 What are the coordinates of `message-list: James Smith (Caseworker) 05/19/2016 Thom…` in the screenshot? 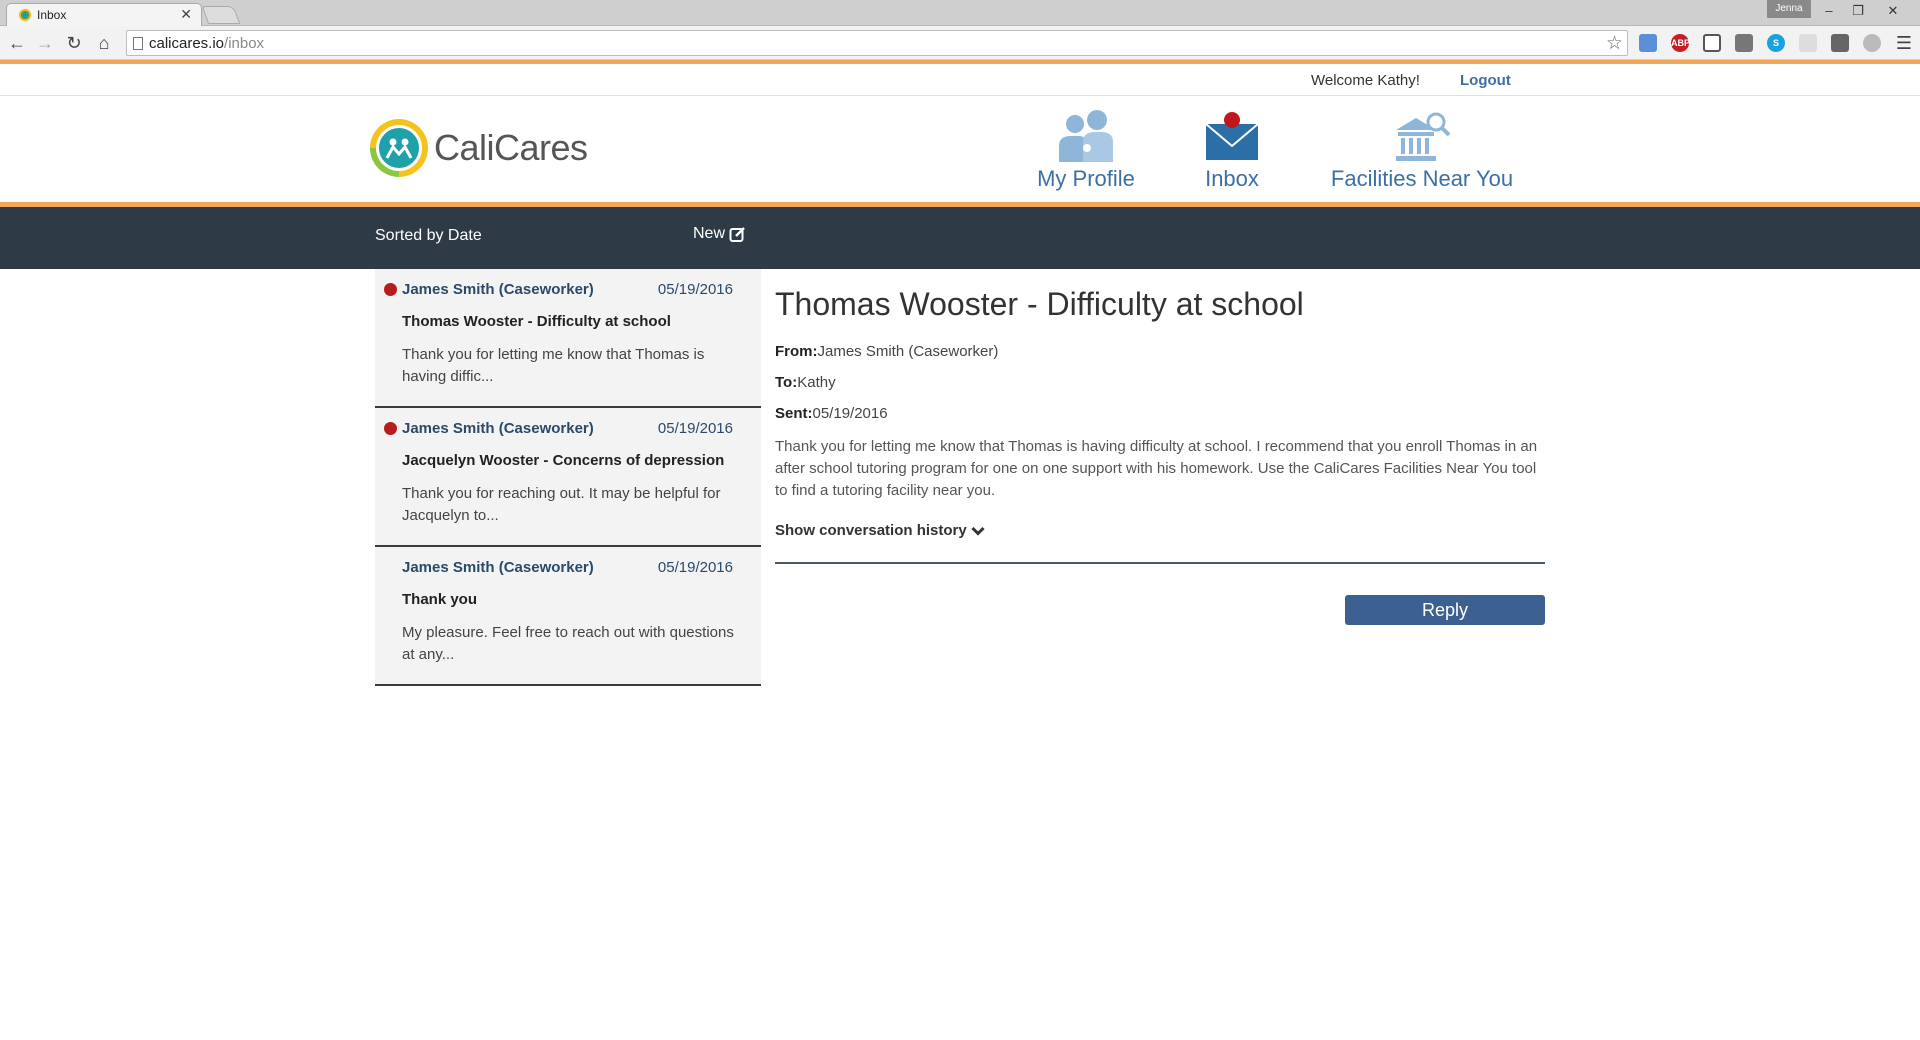 It's located at (568, 477).